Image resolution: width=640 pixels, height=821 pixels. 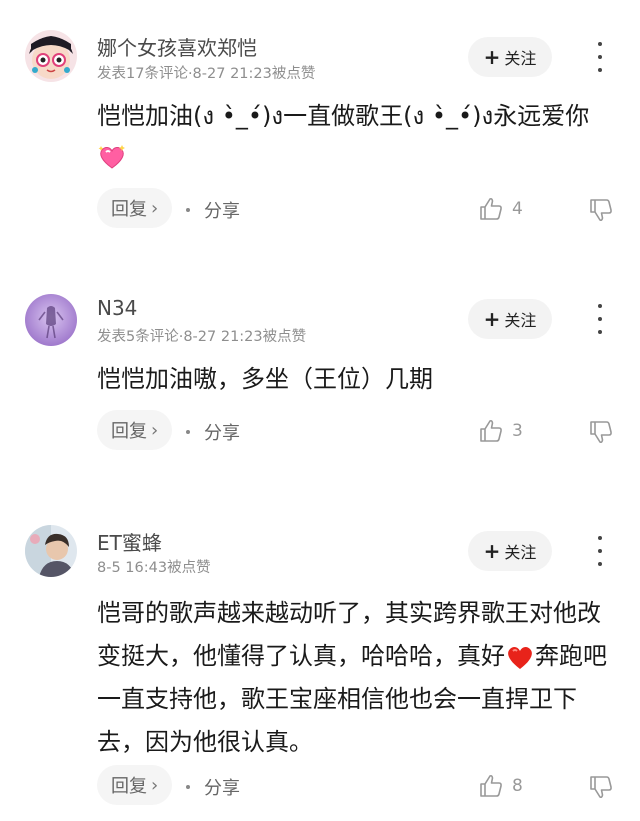 I want to click on username: N34, so click(x=117, y=308).